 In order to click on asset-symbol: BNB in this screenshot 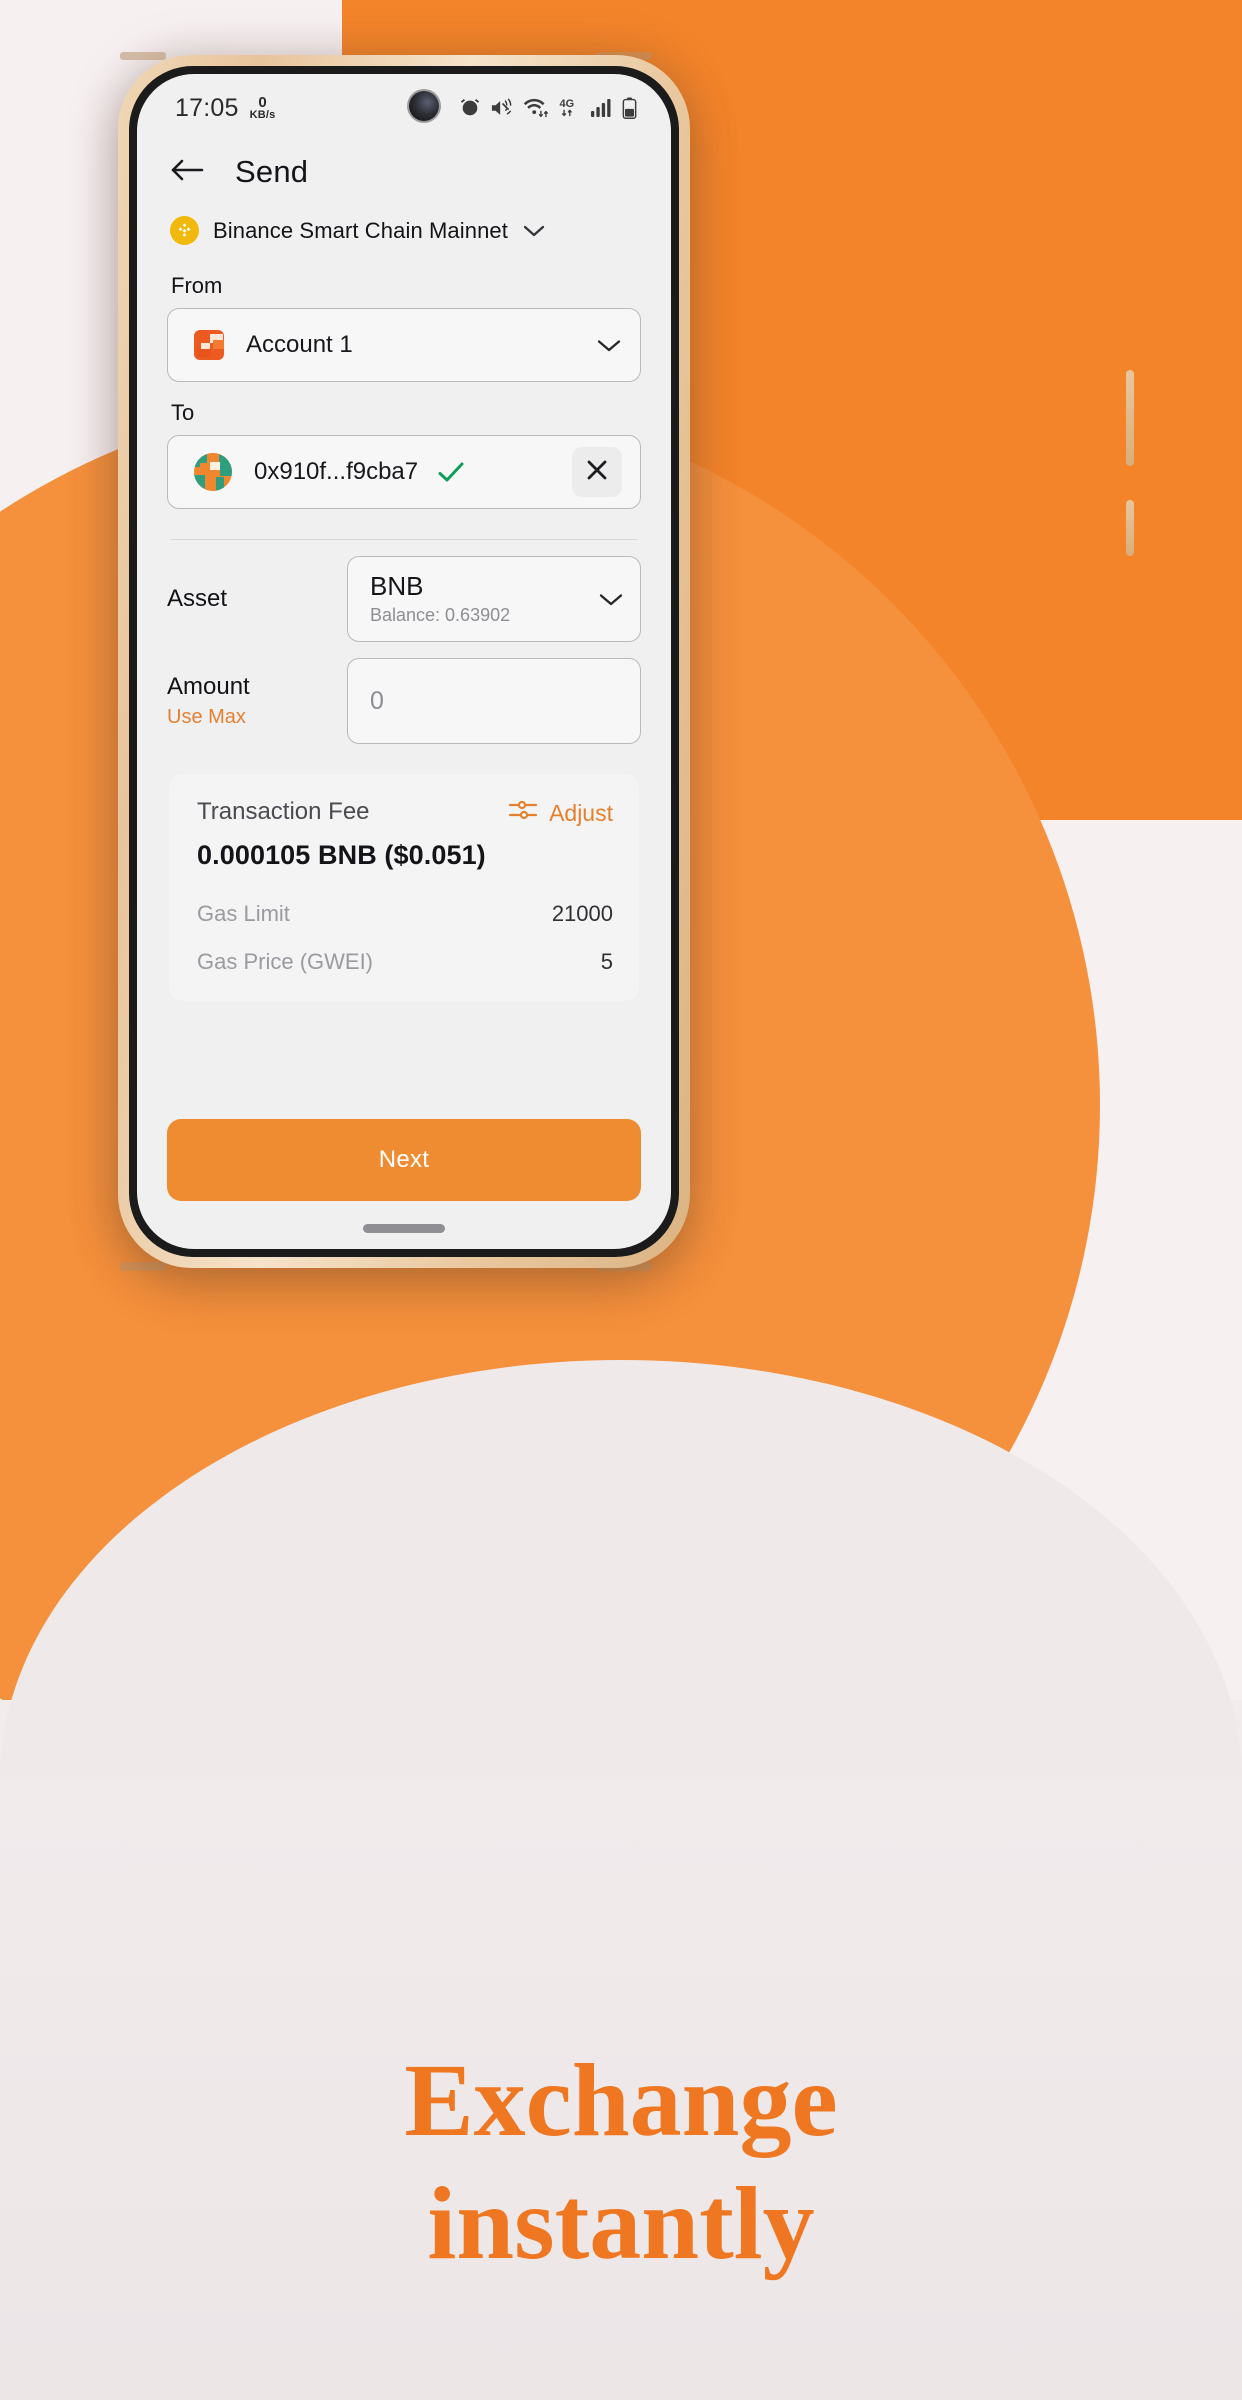, I will do `click(397, 585)`.